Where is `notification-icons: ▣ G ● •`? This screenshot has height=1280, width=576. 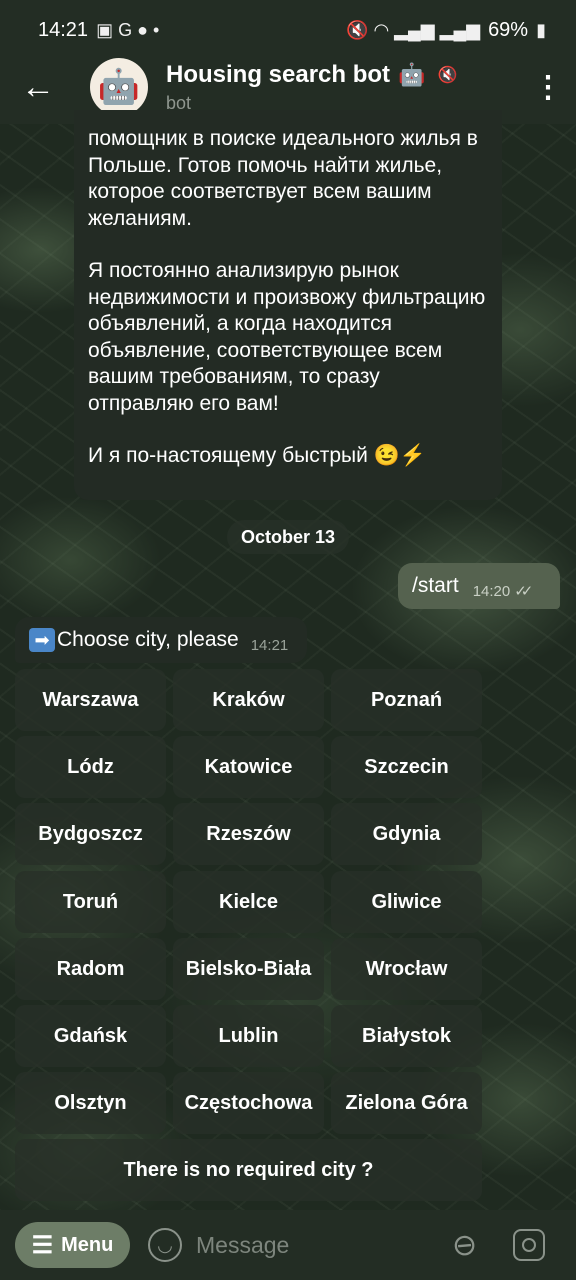 notification-icons: ▣ G ● • is located at coordinates (128, 29).